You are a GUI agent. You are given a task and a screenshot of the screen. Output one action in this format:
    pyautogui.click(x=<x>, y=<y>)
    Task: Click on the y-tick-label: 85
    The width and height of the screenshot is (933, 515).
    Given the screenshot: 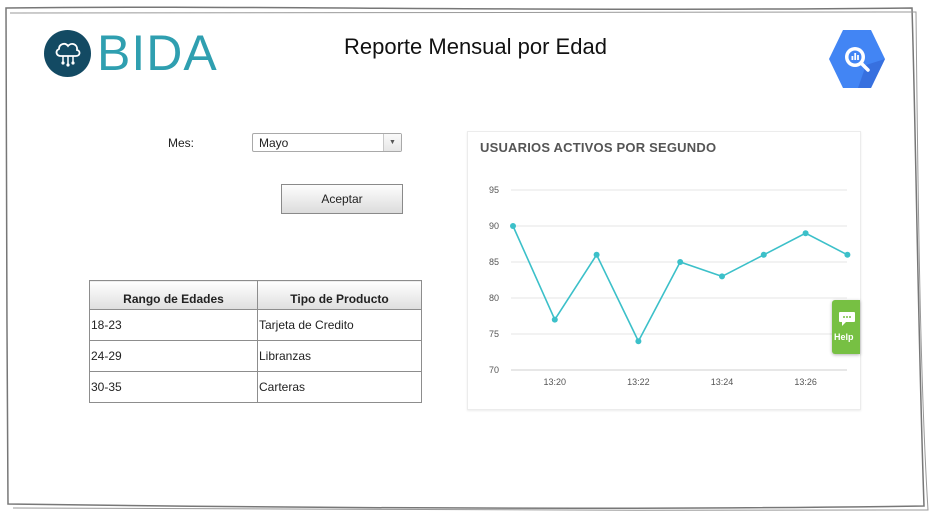 What is the action you would take?
    pyautogui.click(x=494, y=262)
    